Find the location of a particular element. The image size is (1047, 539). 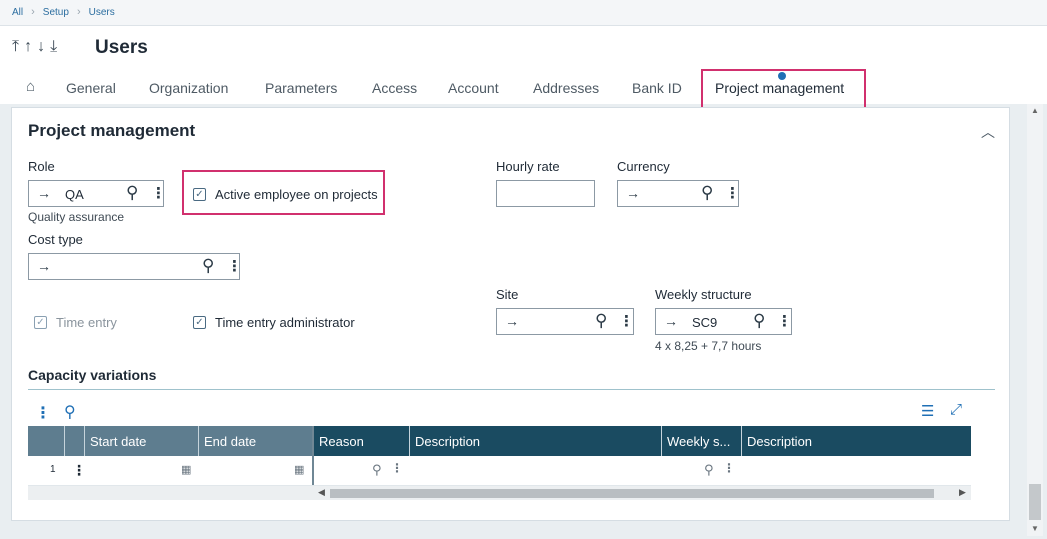

site-label: Site is located at coordinates (507, 294).